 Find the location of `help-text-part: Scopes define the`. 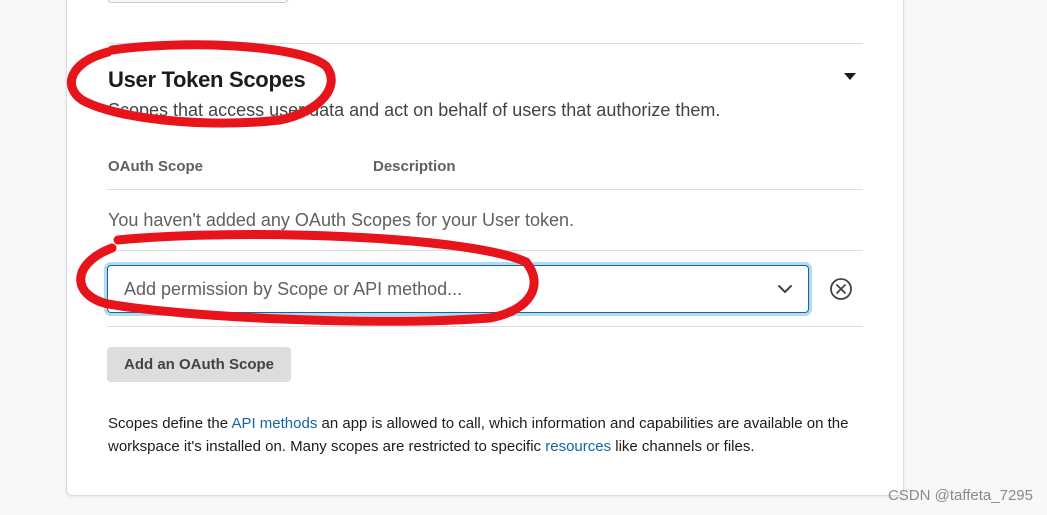

help-text-part: Scopes define the is located at coordinates (170, 423).